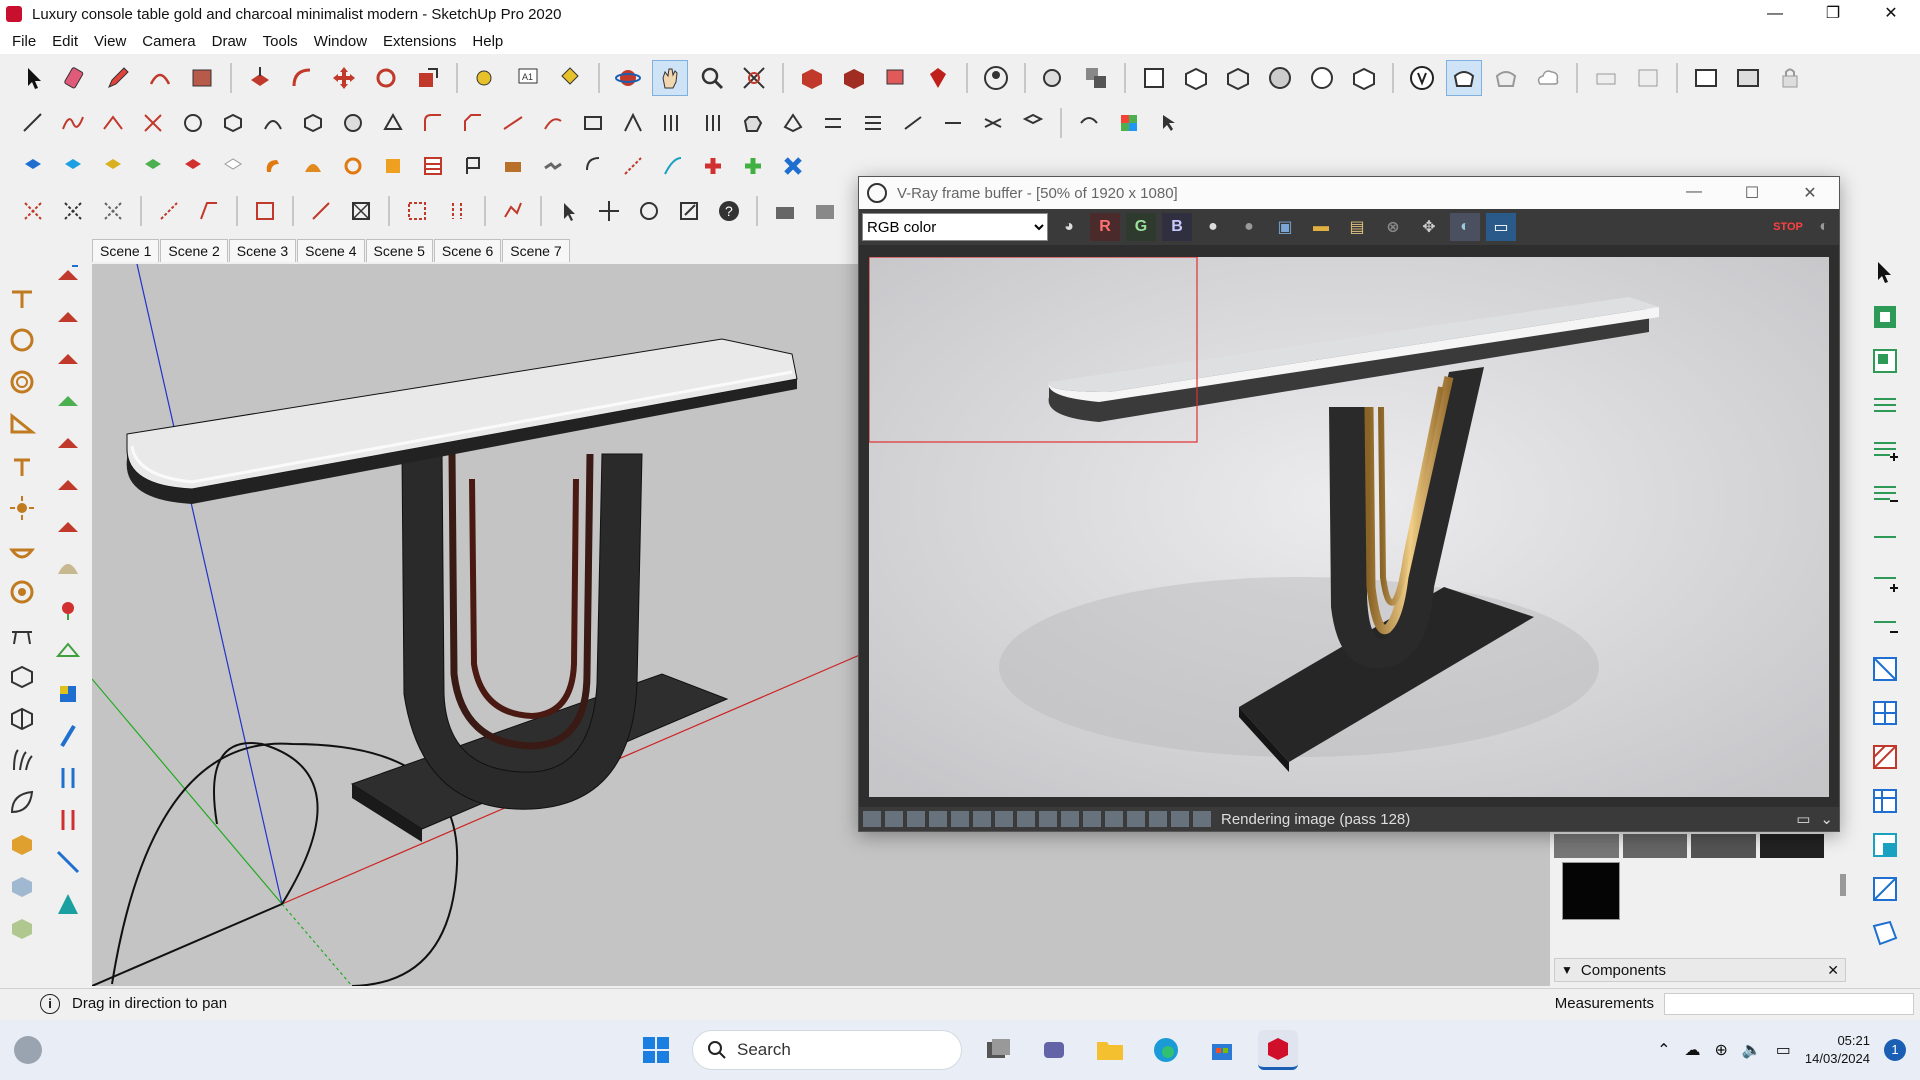  I want to click on plugin-yellow-icon, so click(113, 166).